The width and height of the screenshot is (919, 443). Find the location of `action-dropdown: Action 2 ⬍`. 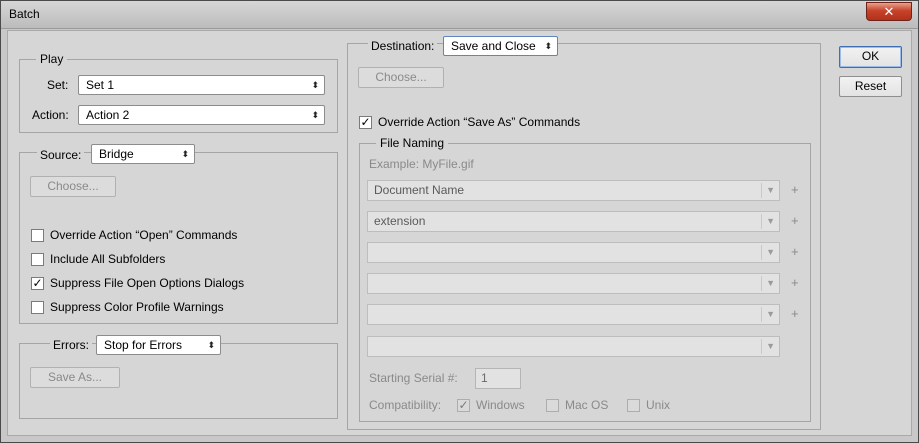

action-dropdown: Action 2 ⬍ is located at coordinates (201, 115).